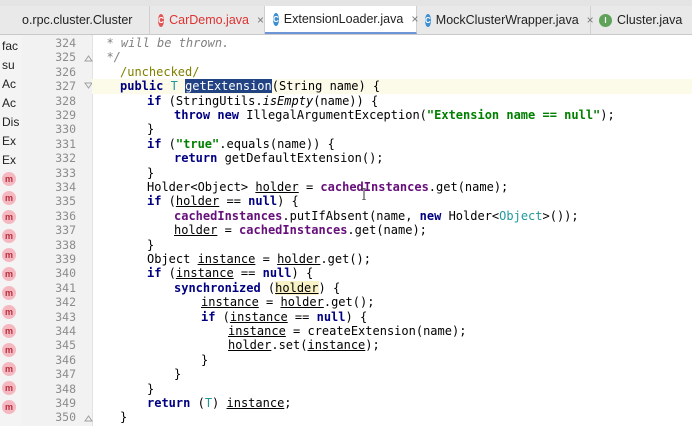 Image resolution: width=692 pixels, height=426 pixels. Describe the element at coordinates (607, 115) in the screenshot. I see `code-text: );` at that location.